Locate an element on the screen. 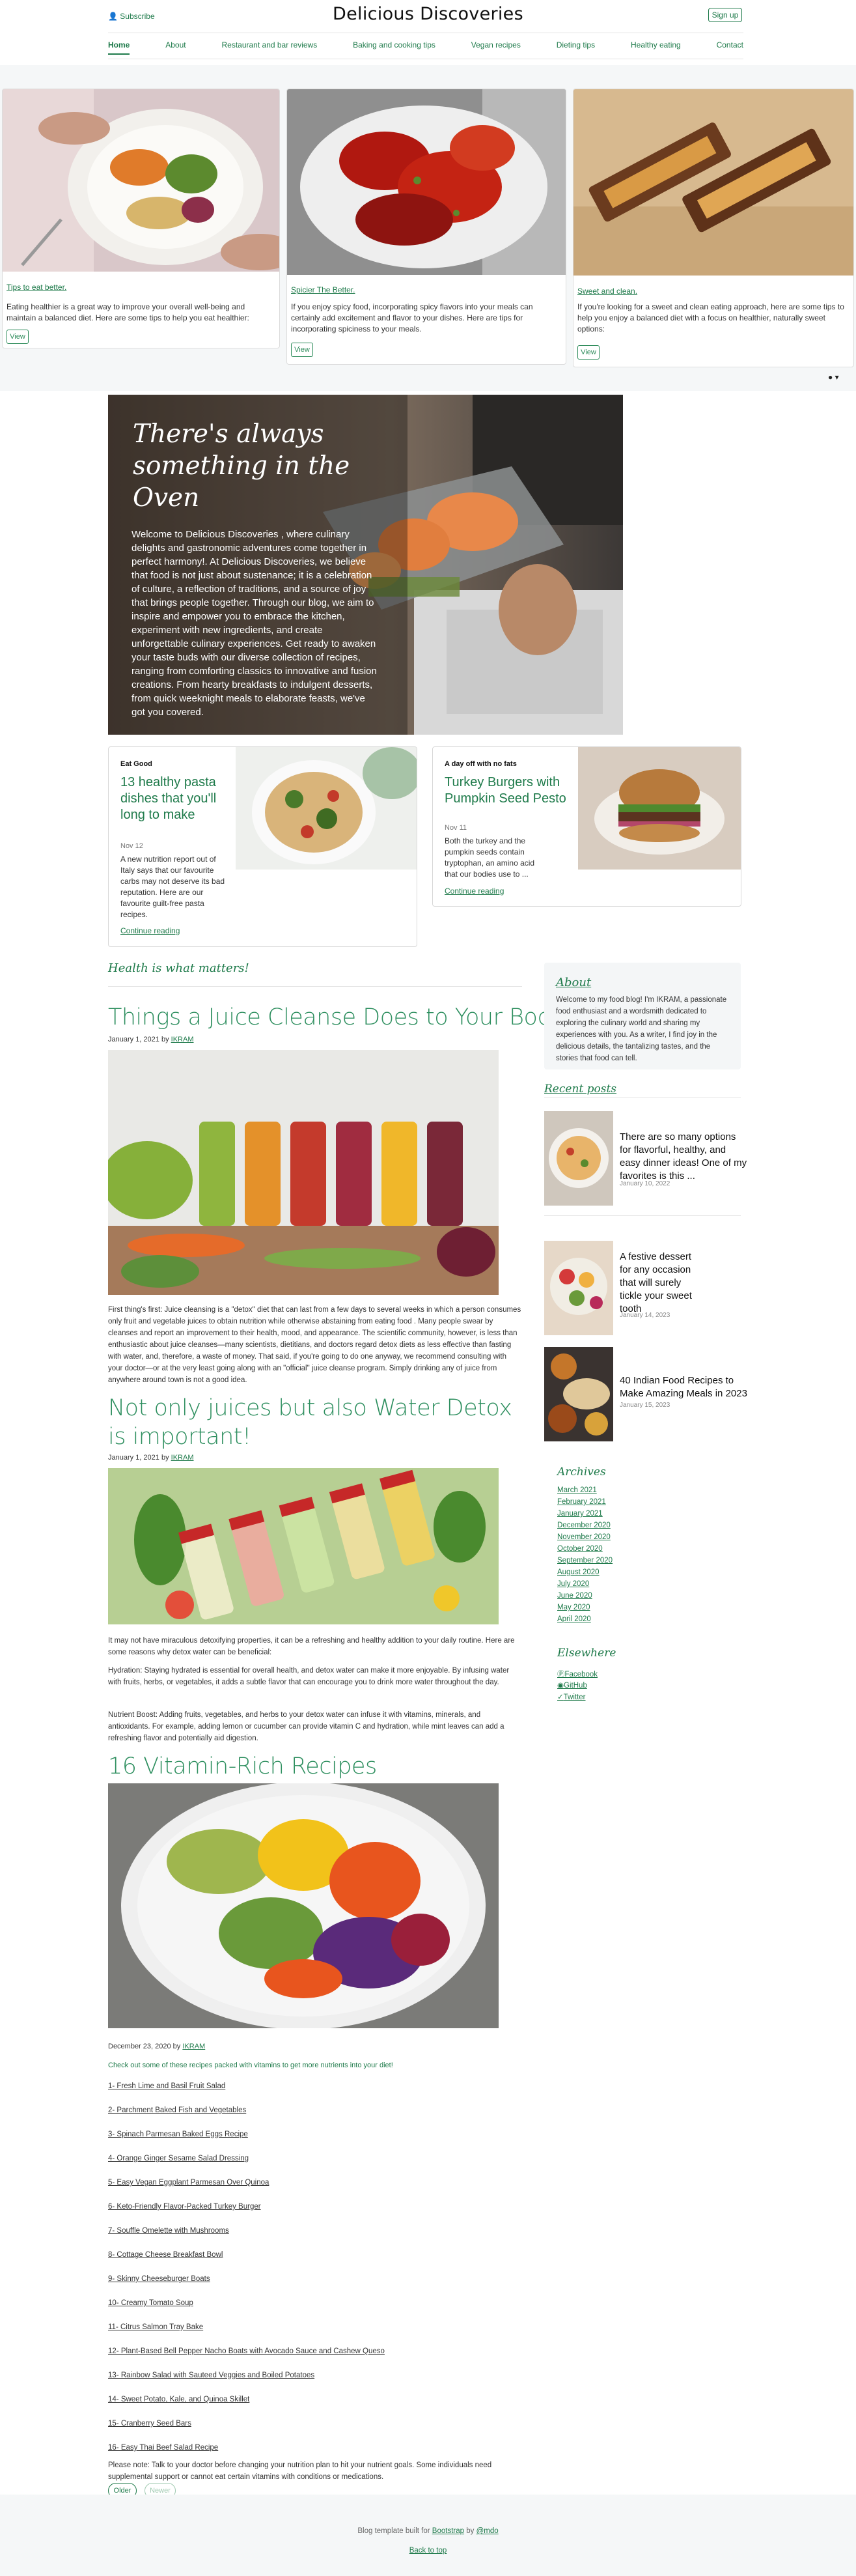 This screenshot has height=2576, width=856. facebook-icon: Ⓟ is located at coordinates (561, 1674).